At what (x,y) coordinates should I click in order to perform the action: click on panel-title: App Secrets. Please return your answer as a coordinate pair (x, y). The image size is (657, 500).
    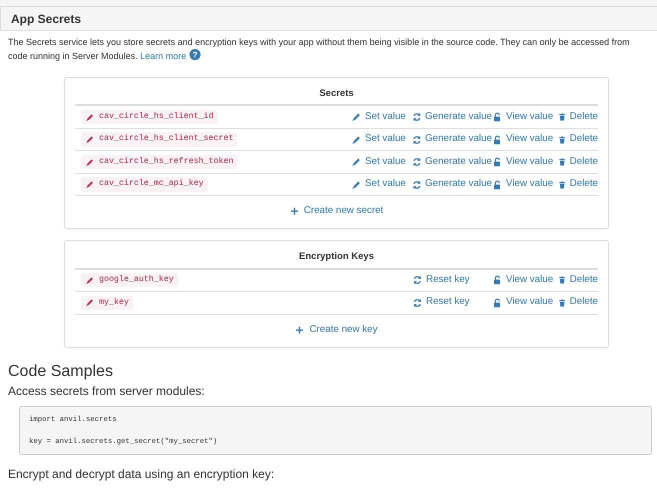
    Looking at the image, I should click on (46, 19).